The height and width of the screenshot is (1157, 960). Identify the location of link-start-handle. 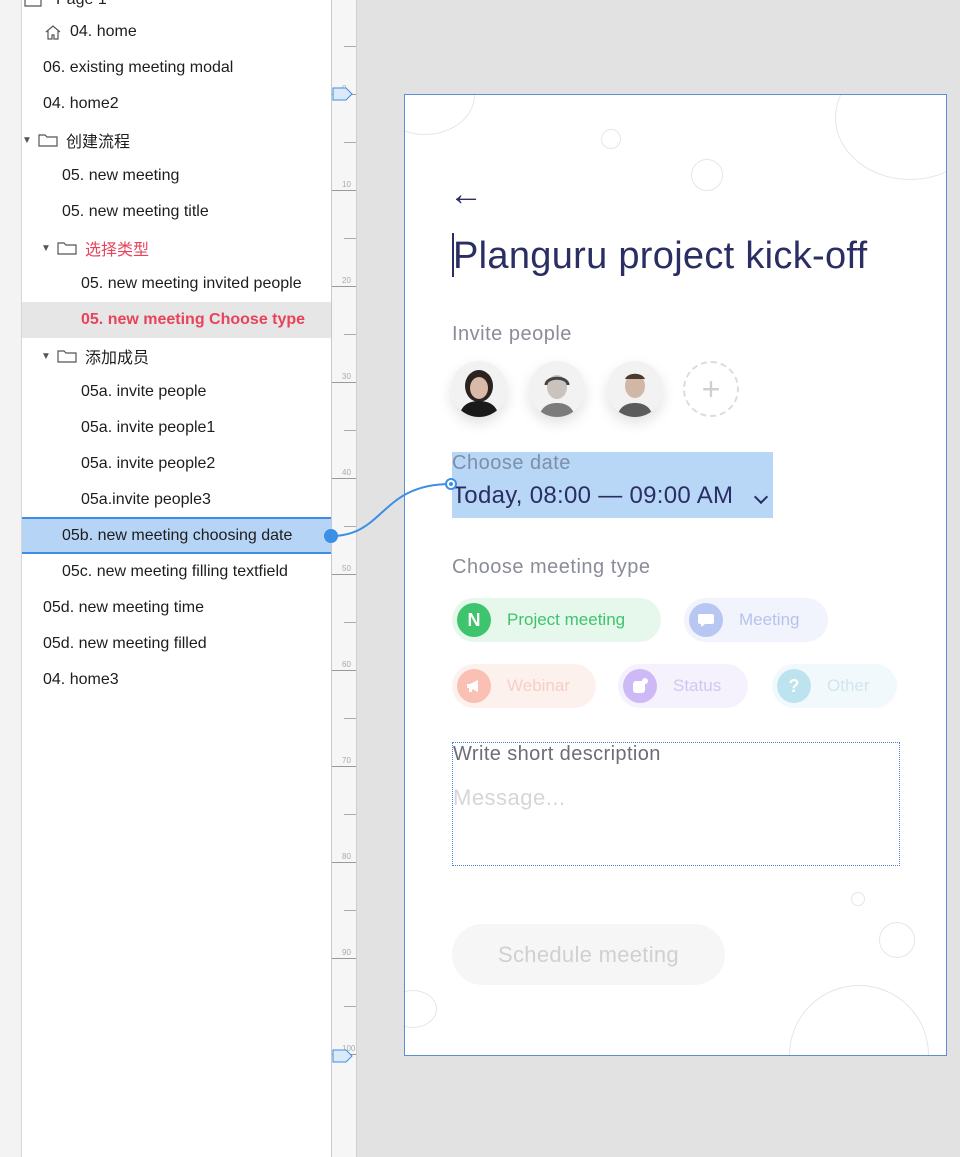
(331, 536).